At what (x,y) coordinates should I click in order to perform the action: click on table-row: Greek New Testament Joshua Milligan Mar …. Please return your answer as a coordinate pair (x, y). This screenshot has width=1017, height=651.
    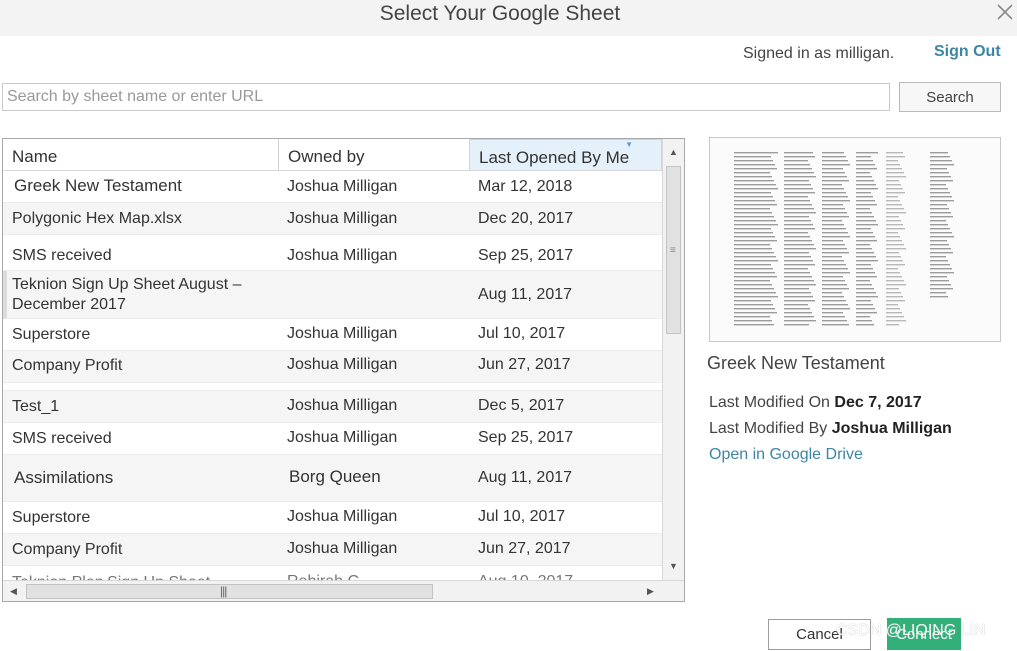
    Looking at the image, I should click on (332, 187).